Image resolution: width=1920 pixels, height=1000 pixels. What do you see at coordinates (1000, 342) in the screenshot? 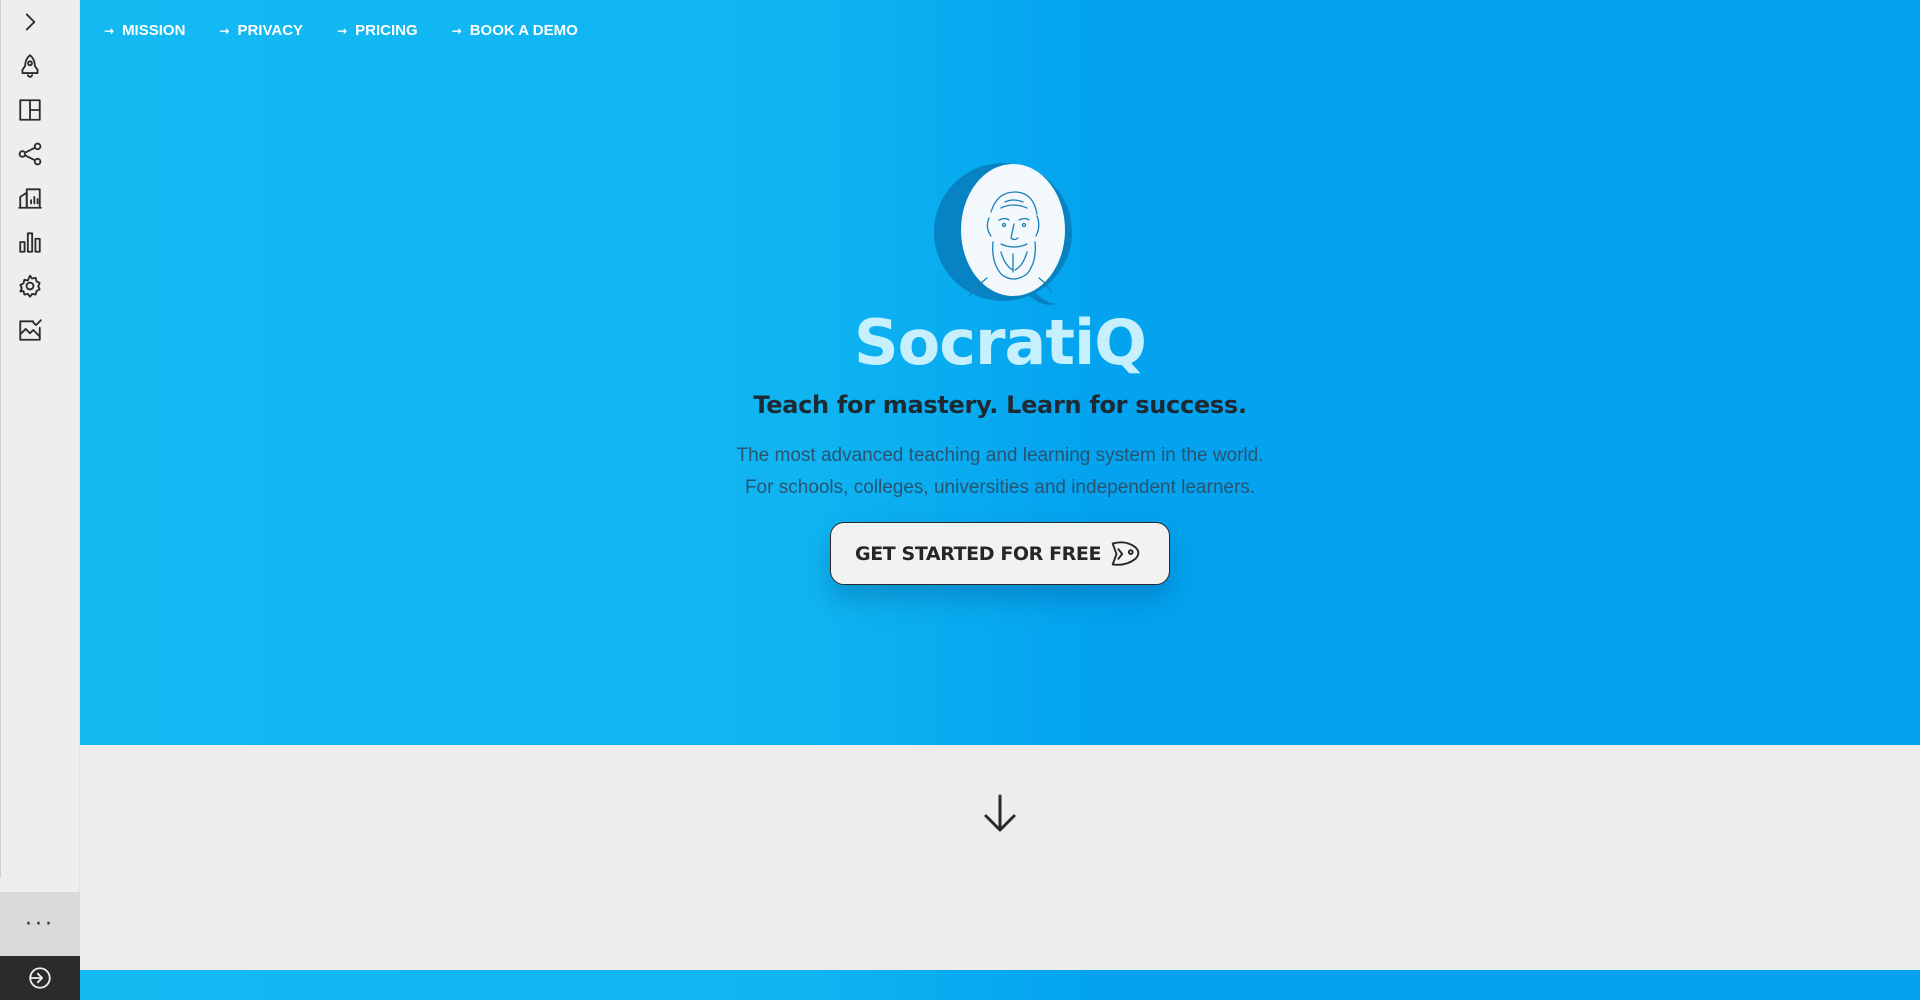
I see `brand-name: SocratiQ` at bounding box center [1000, 342].